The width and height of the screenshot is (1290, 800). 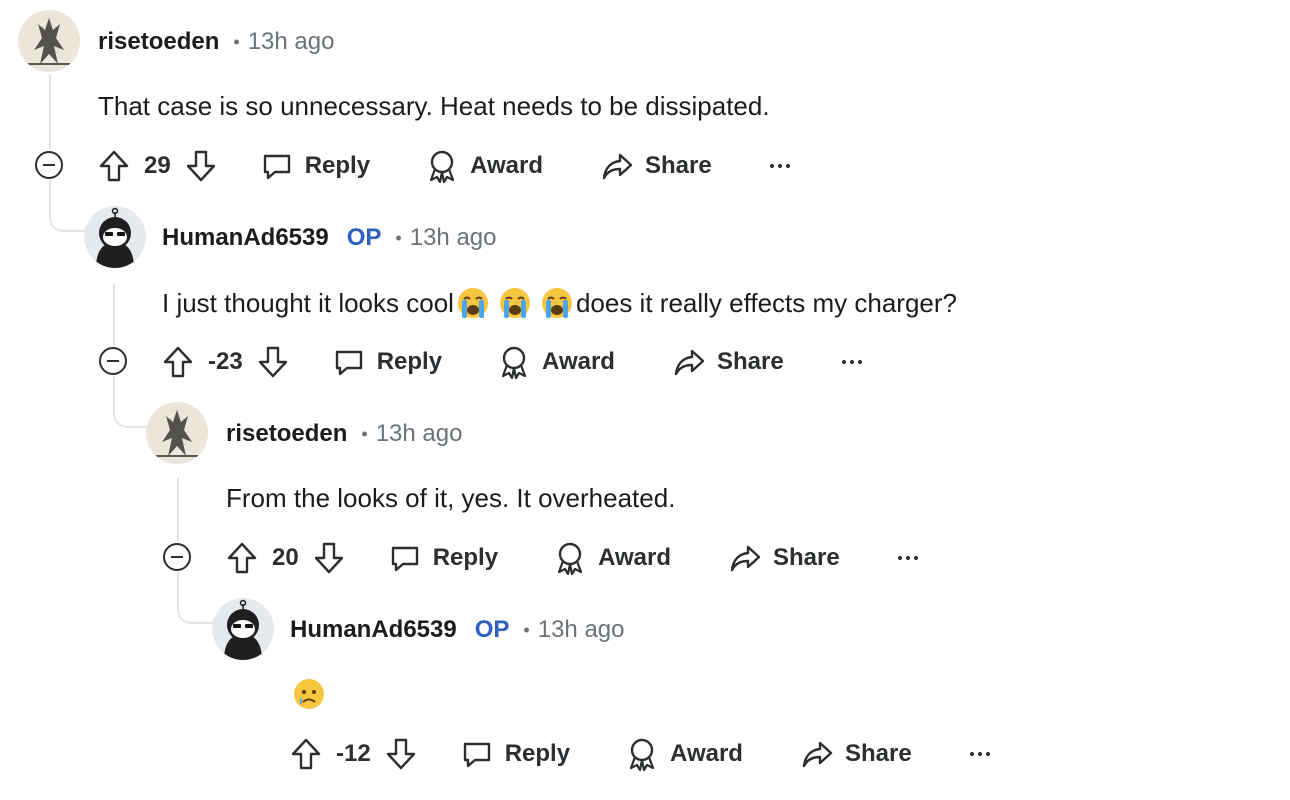 I want to click on vote-score: 20, so click(x=285, y=557).